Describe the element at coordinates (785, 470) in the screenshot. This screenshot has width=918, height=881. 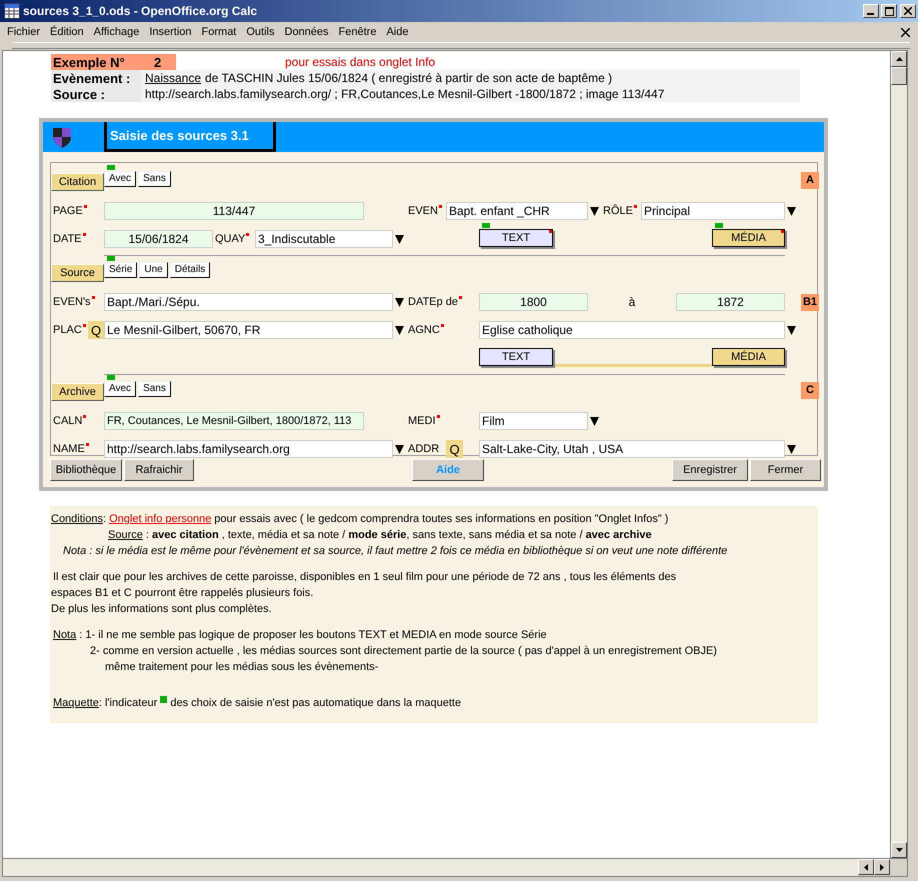
I see `form-button: Fermer` at that location.